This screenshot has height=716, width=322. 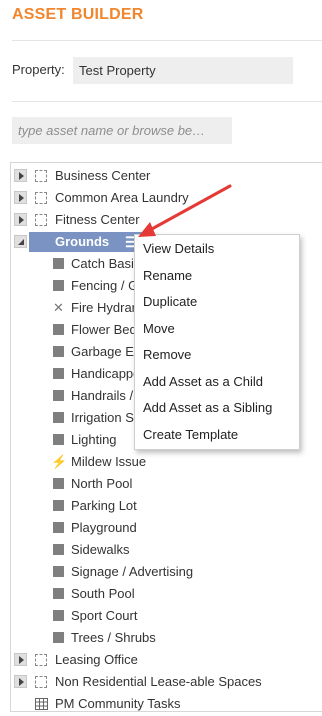 I want to click on tree-child-node: Parking Lot, so click(x=166, y=506).